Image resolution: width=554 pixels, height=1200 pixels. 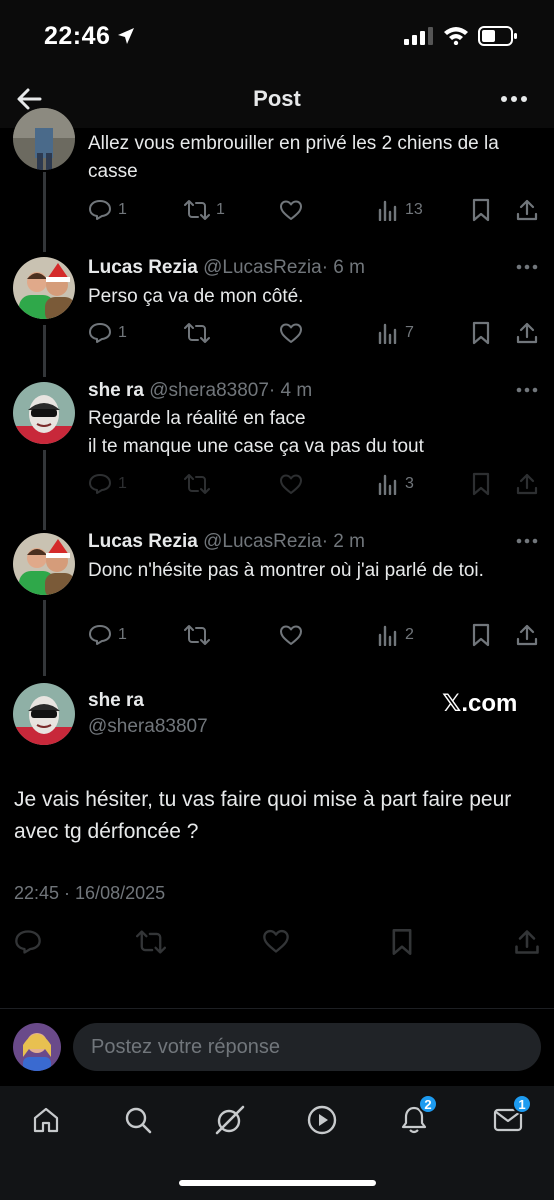 What do you see at coordinates (456, 36) in the screenshot?
I see `wifi-icon` at bounding box center [456, 36].